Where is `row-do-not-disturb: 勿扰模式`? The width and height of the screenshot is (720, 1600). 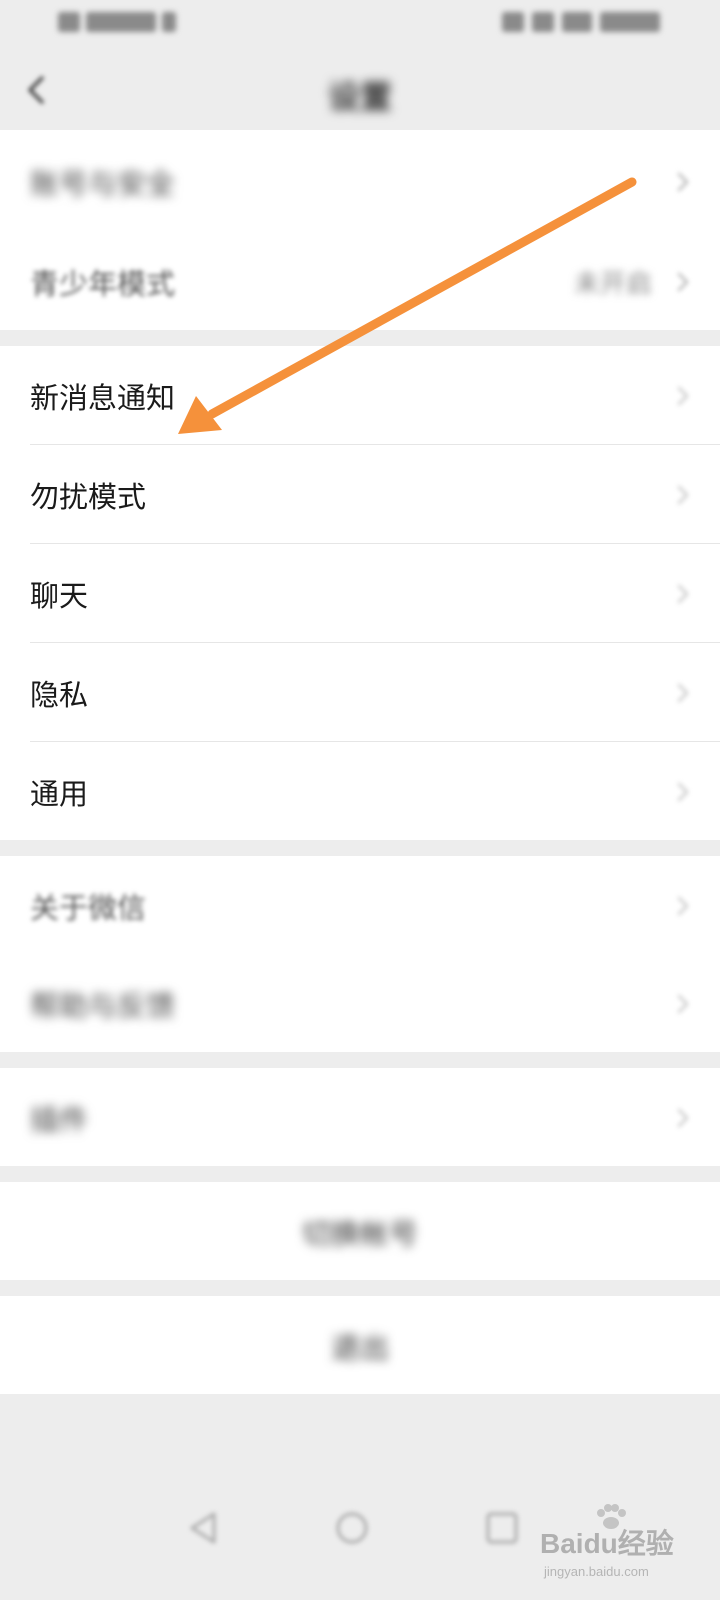
row-do-not-disturb: 勿扰模式 is located at coordinates (360, 494).